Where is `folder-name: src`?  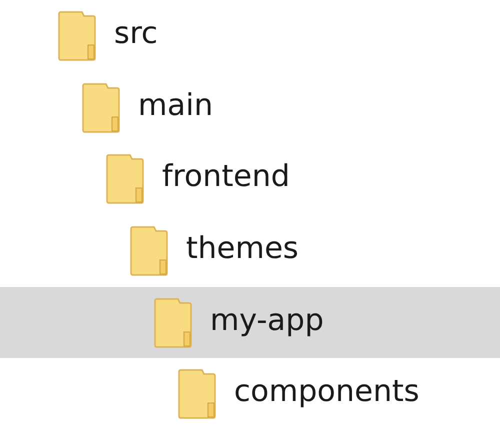 folder-name: src is located at coordinates (136, 35).